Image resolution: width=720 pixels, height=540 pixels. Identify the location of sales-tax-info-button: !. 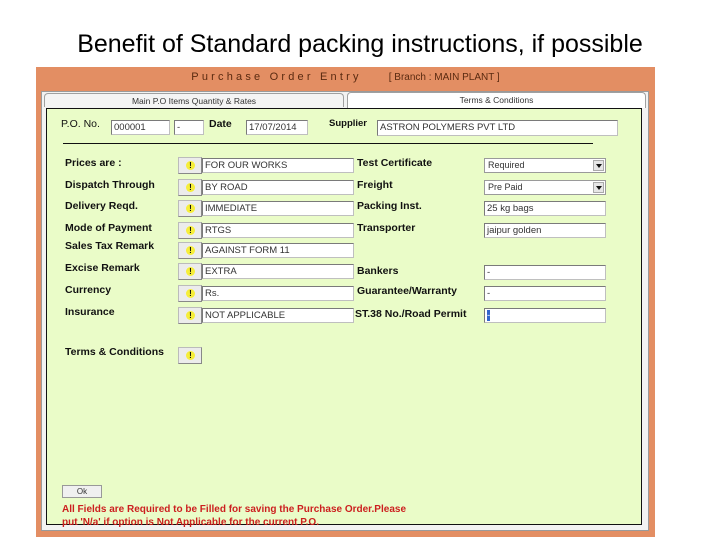
(190, 250).